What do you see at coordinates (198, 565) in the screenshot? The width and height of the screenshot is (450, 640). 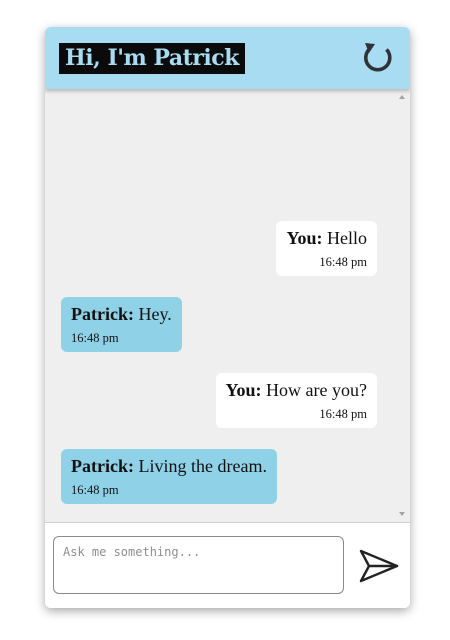 I see `message-input` at bounding box center [198, 565].